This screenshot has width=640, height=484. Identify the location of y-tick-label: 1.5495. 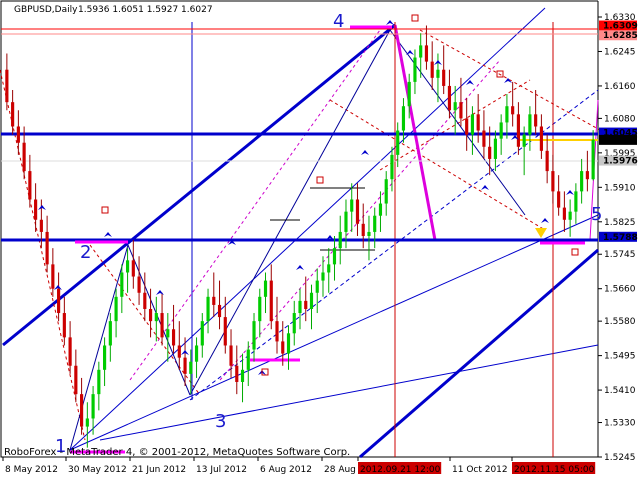
(620, 357).